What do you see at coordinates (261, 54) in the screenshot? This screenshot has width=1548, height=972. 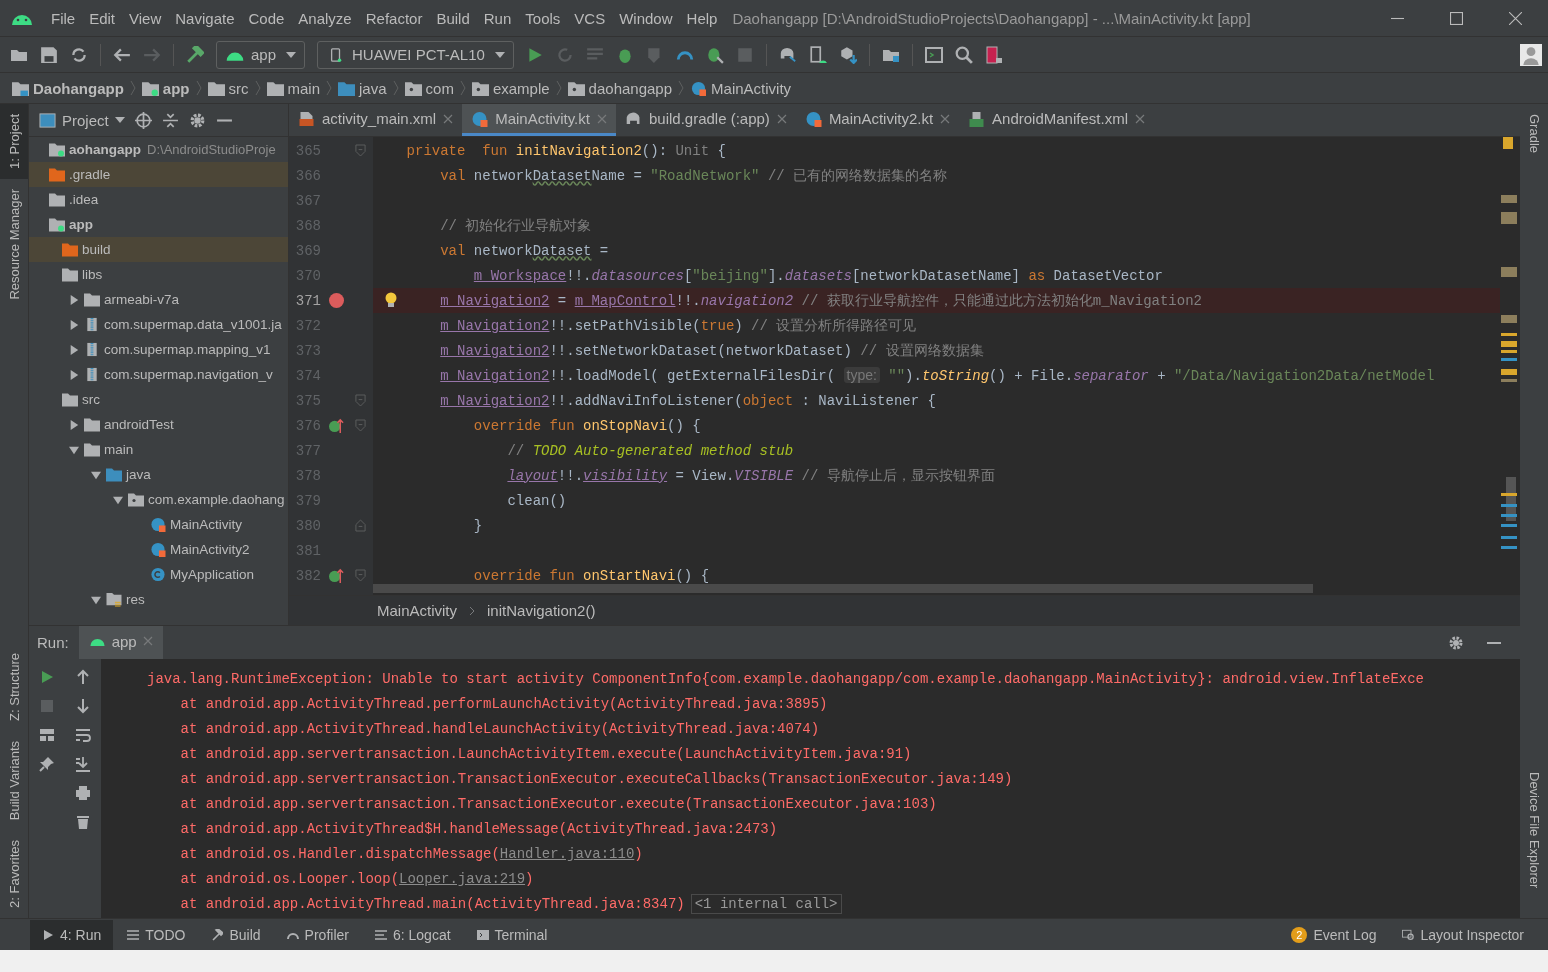 I see `run-config-dropdown: app` at bounding box center [261, 54].